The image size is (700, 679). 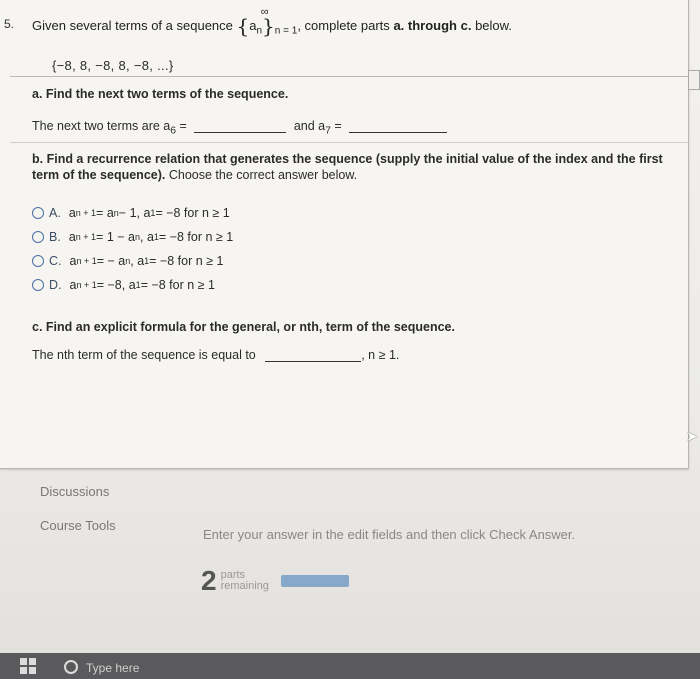 I want to click on option-letter: C., so click(x=55, y=261).